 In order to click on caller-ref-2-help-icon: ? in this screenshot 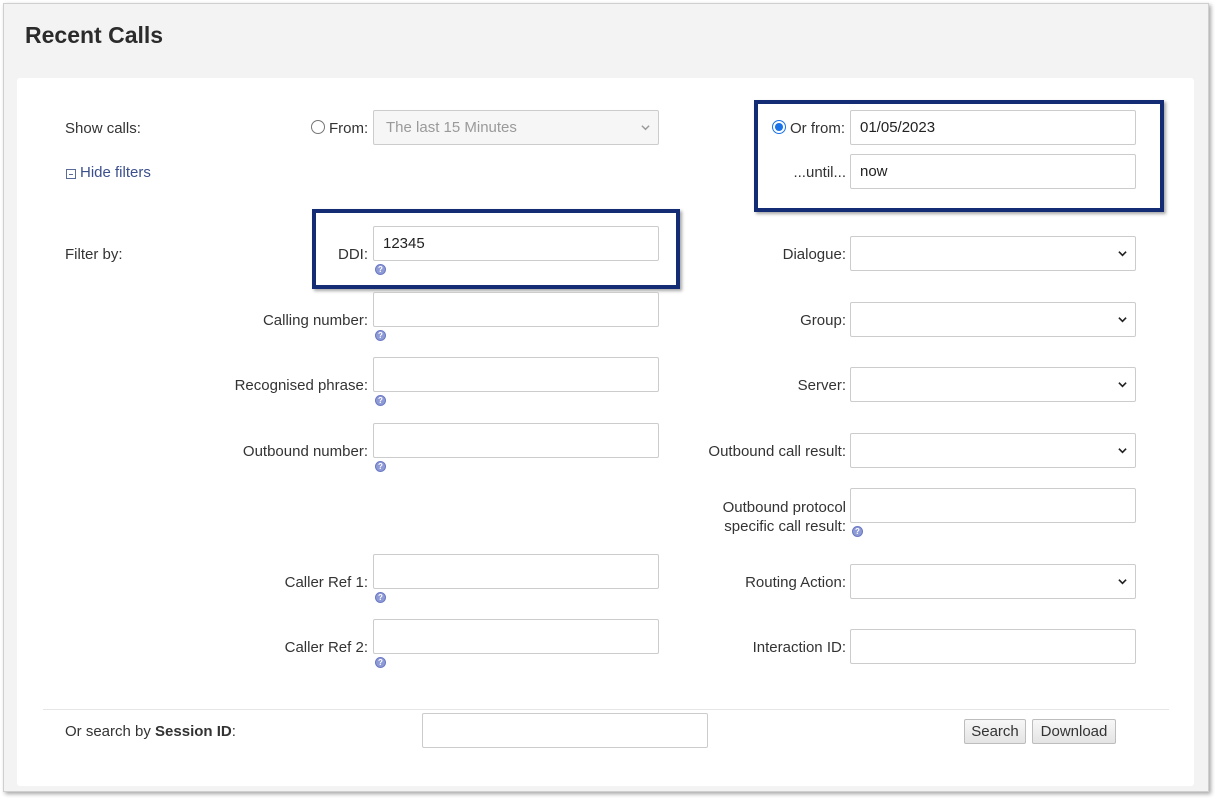, I will do `click(380, 662)`.